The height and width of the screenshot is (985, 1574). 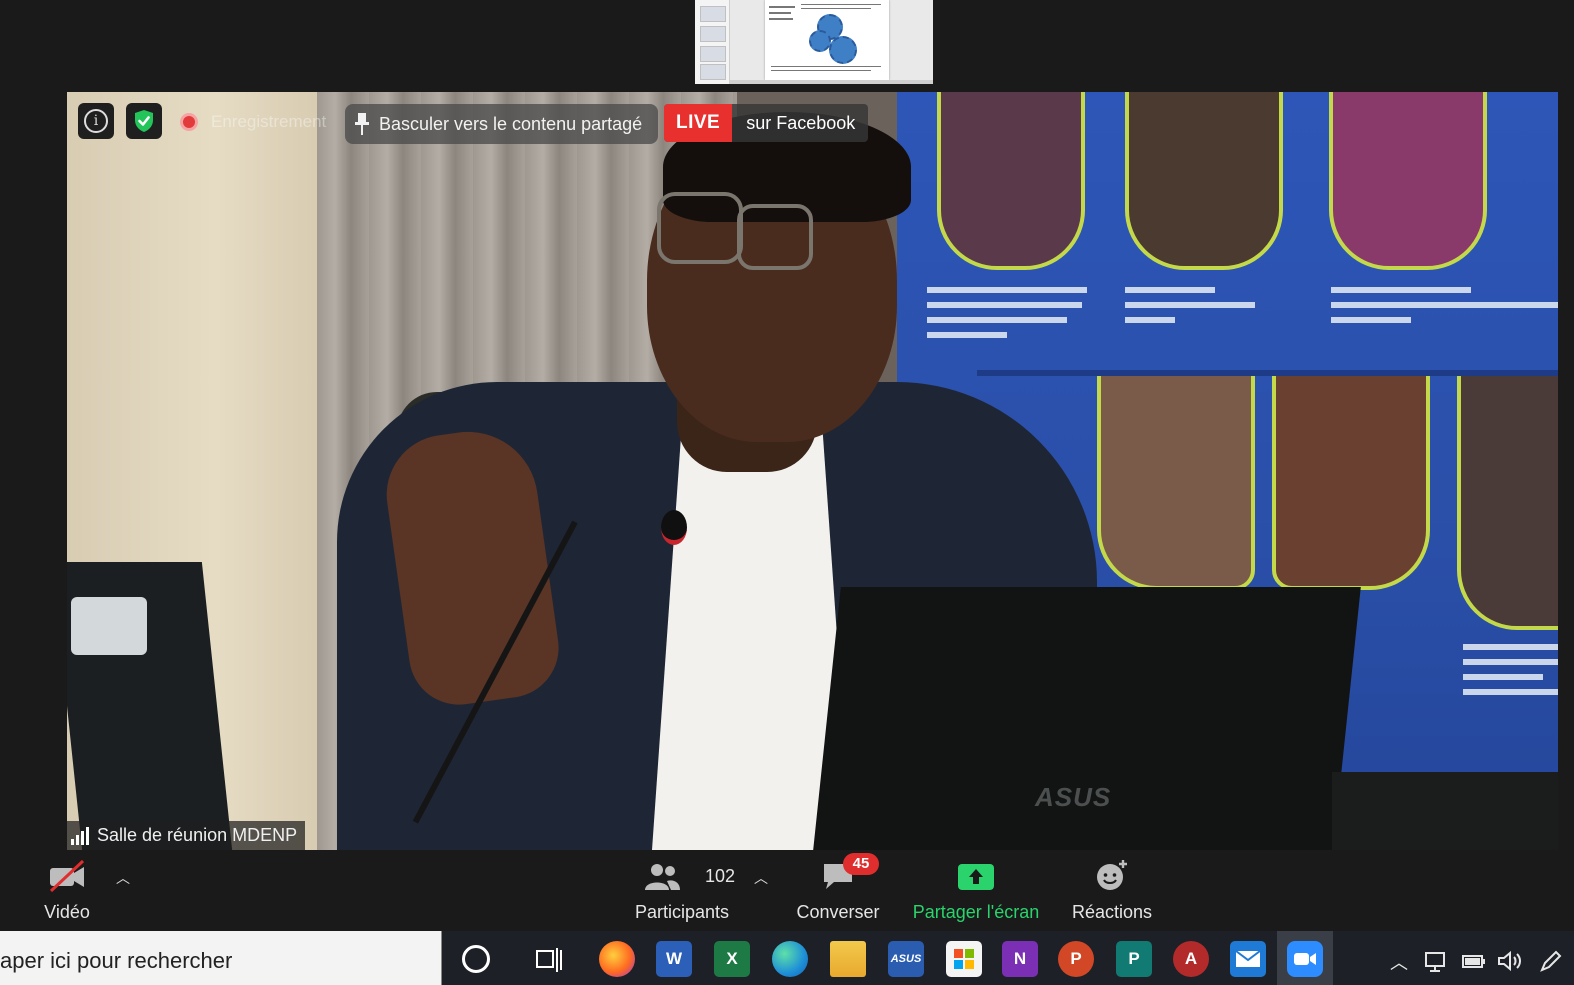 What do you see at coordinates (144, 121) in the screenshot?
I see `security-shield-icon` at bounding box center [144, 121].